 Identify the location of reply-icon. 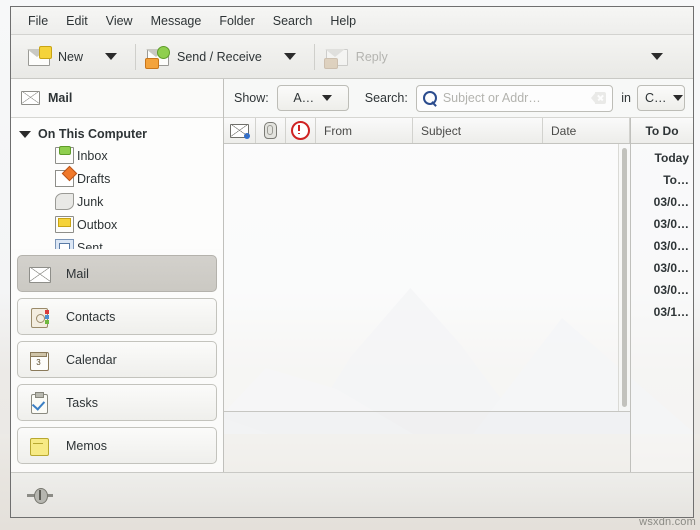
(336, 57).